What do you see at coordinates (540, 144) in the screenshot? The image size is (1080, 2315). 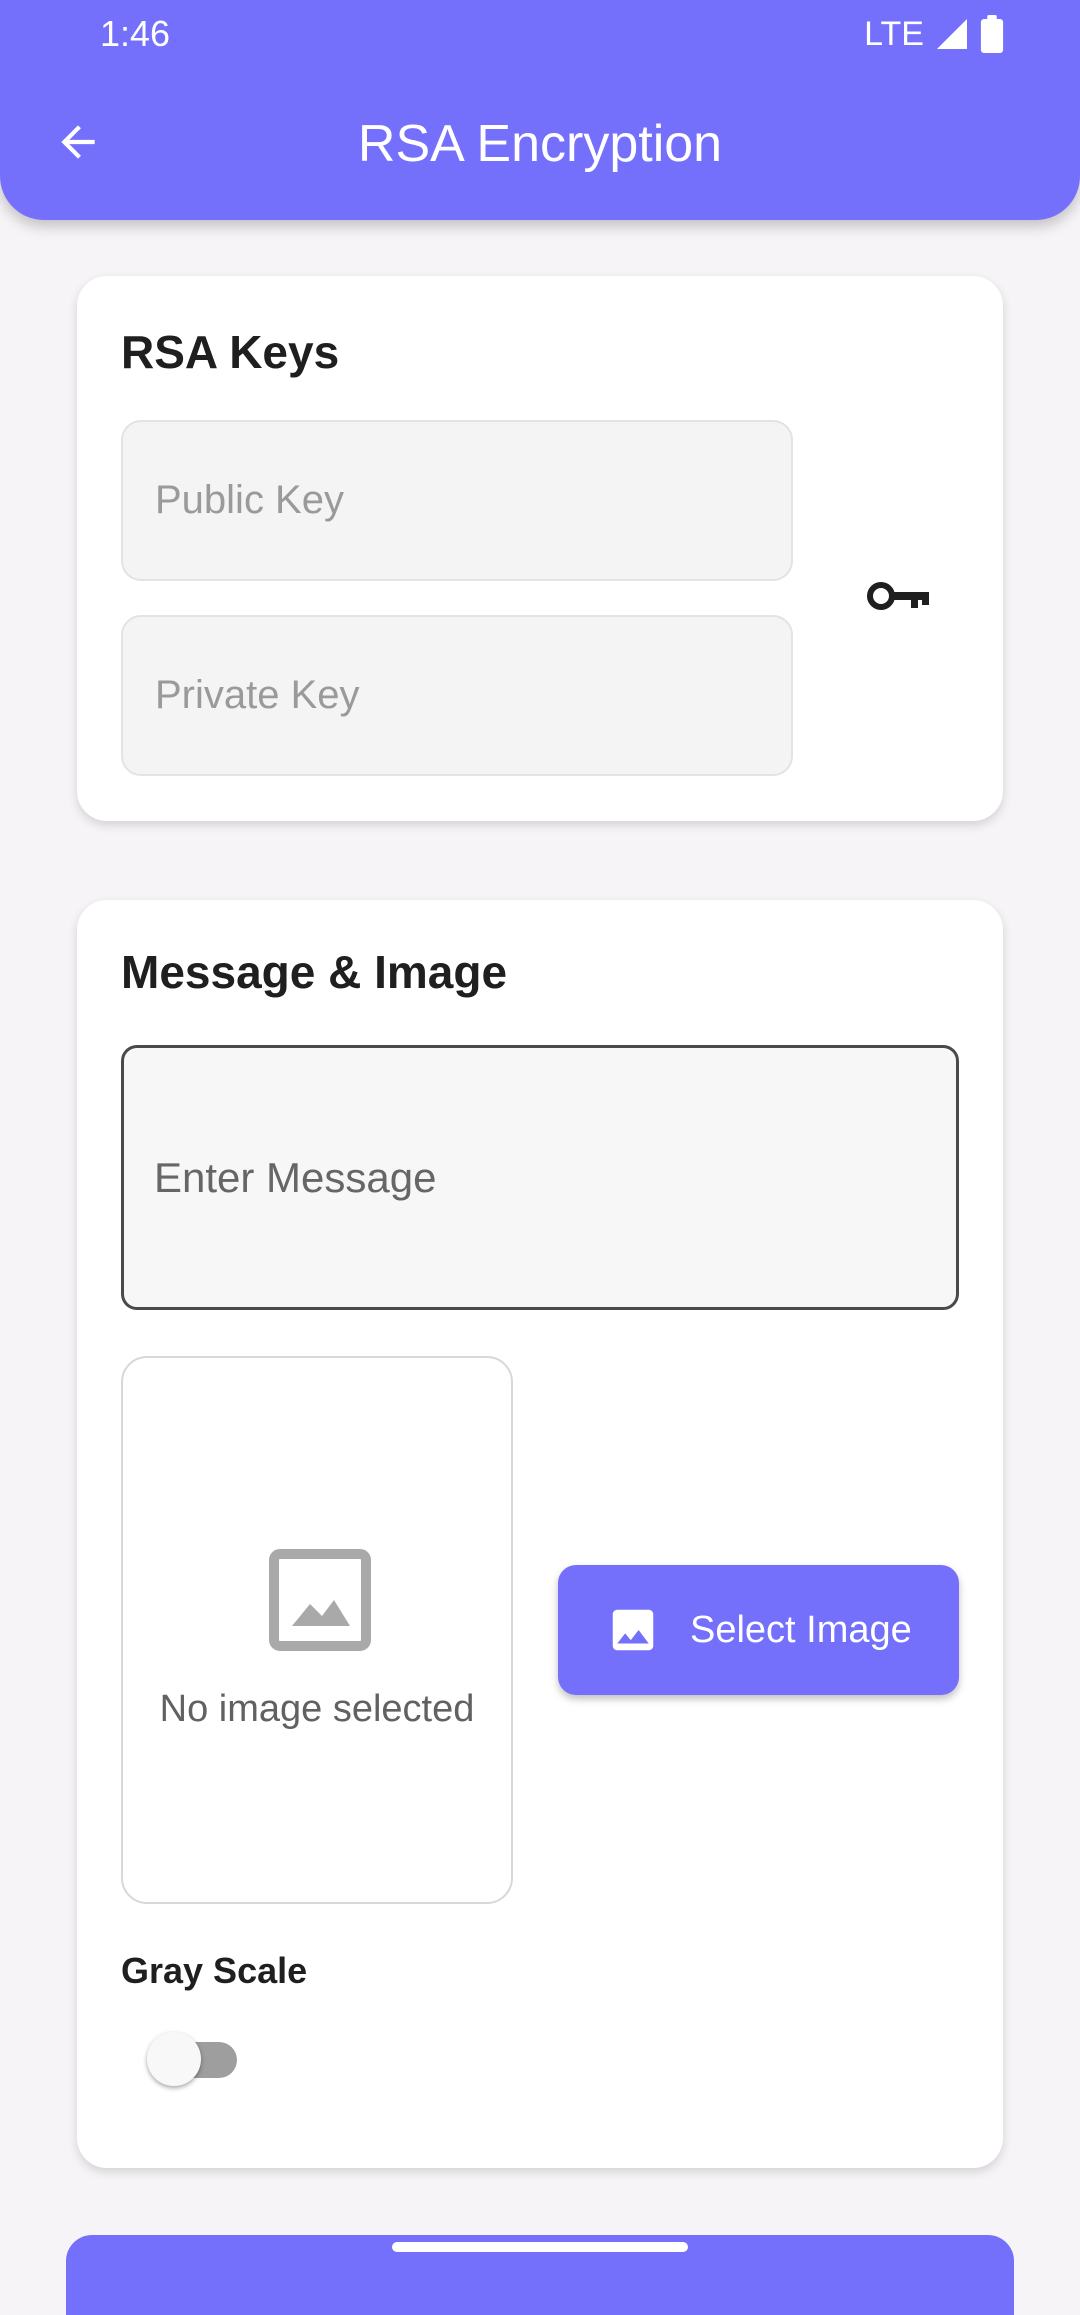 I see `page-title: RSA Encryption` at bounding box center [540, 144].